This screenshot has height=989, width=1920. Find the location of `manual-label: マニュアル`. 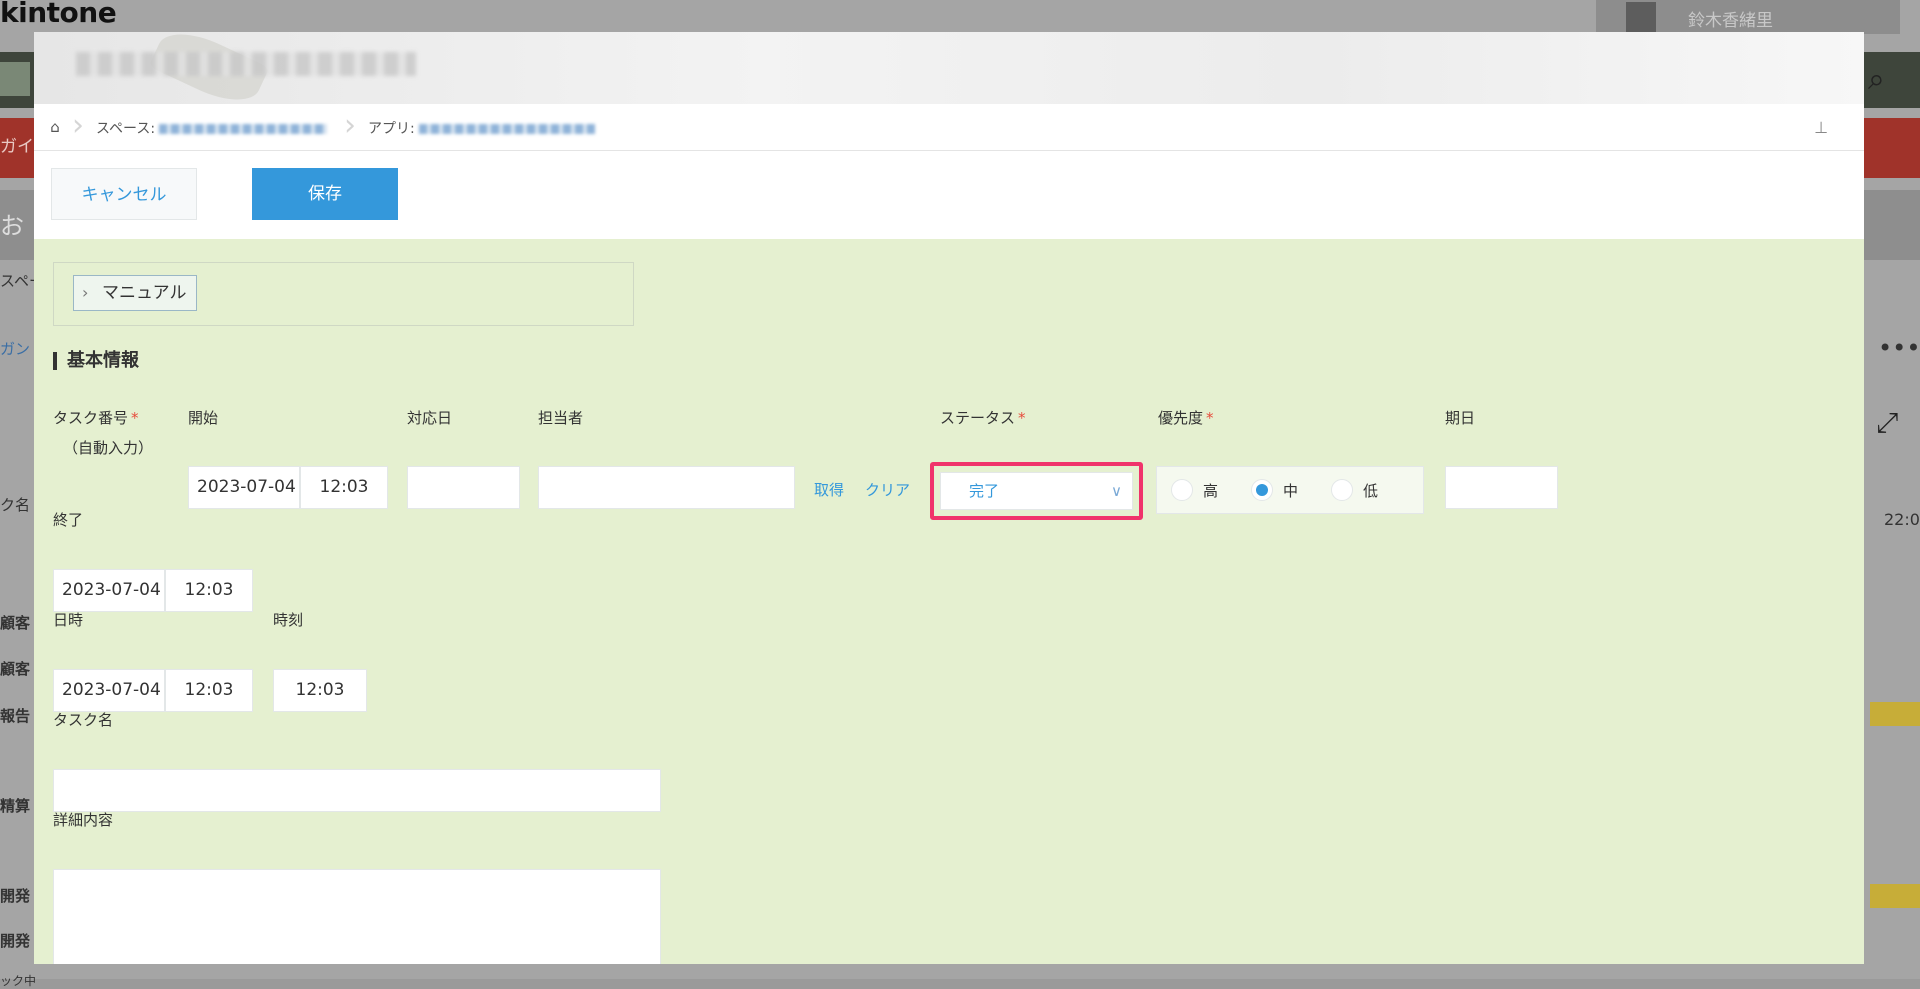

manual-label: マニュアル is located at coordinates (144, 293).